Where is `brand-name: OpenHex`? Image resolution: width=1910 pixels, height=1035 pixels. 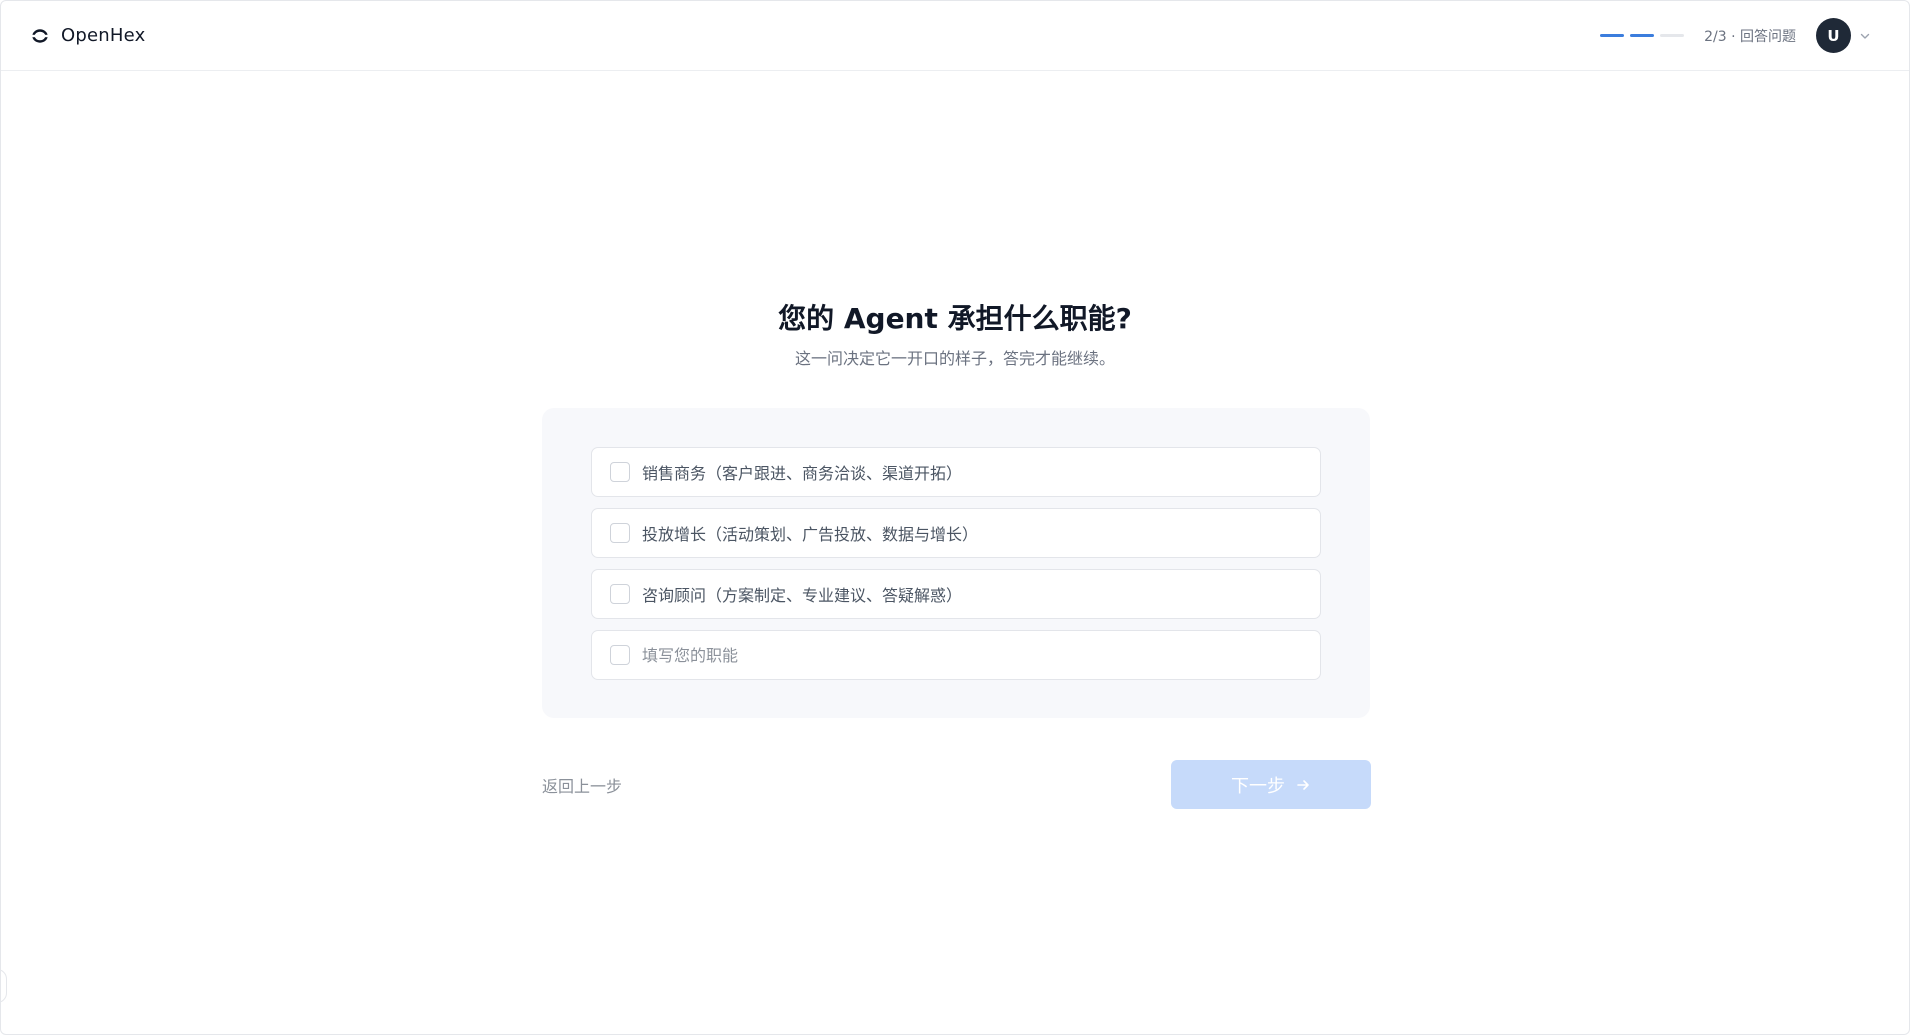
brand-name: OpenHex is located at coordinates (103, 35).